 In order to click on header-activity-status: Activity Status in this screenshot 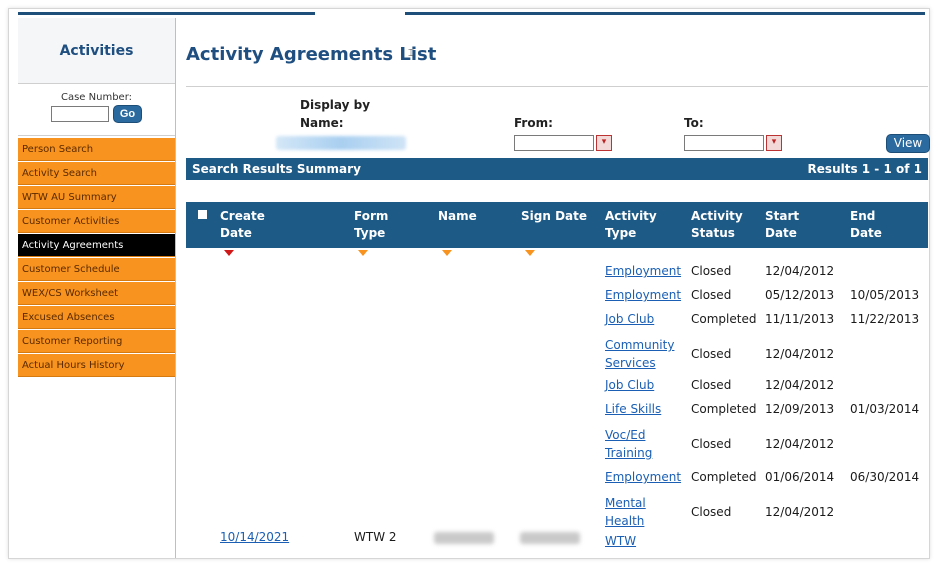, I will do `click(717, 225)`.